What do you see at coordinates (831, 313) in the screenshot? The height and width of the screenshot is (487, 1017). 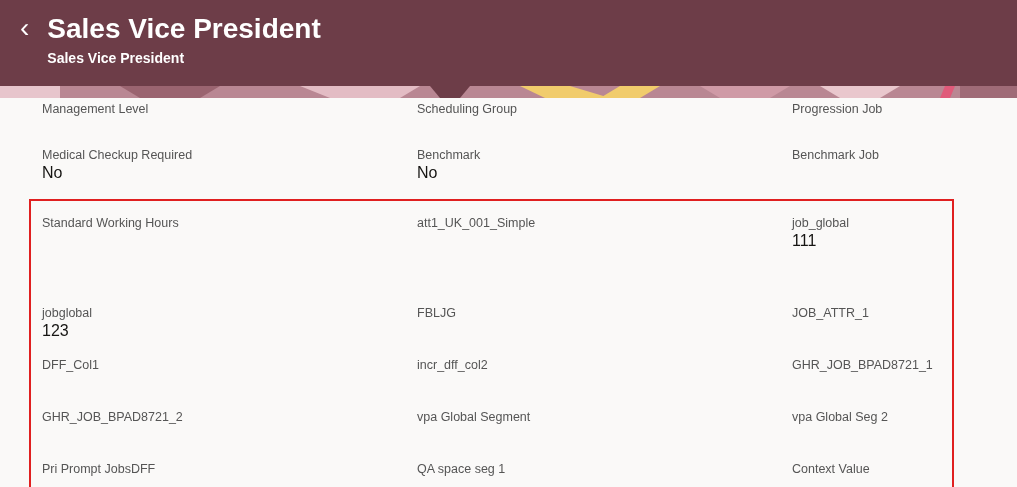 I see `field-label: JOB_ATTR_1` at bounding box center [831, 313].